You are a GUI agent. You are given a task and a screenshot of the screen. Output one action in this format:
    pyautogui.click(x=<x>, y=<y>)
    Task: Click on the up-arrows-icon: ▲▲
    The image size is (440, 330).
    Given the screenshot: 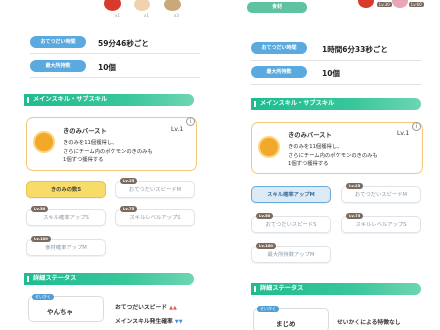 What is the action you would take?
    pyautogui.click(x=173, y=308)
    